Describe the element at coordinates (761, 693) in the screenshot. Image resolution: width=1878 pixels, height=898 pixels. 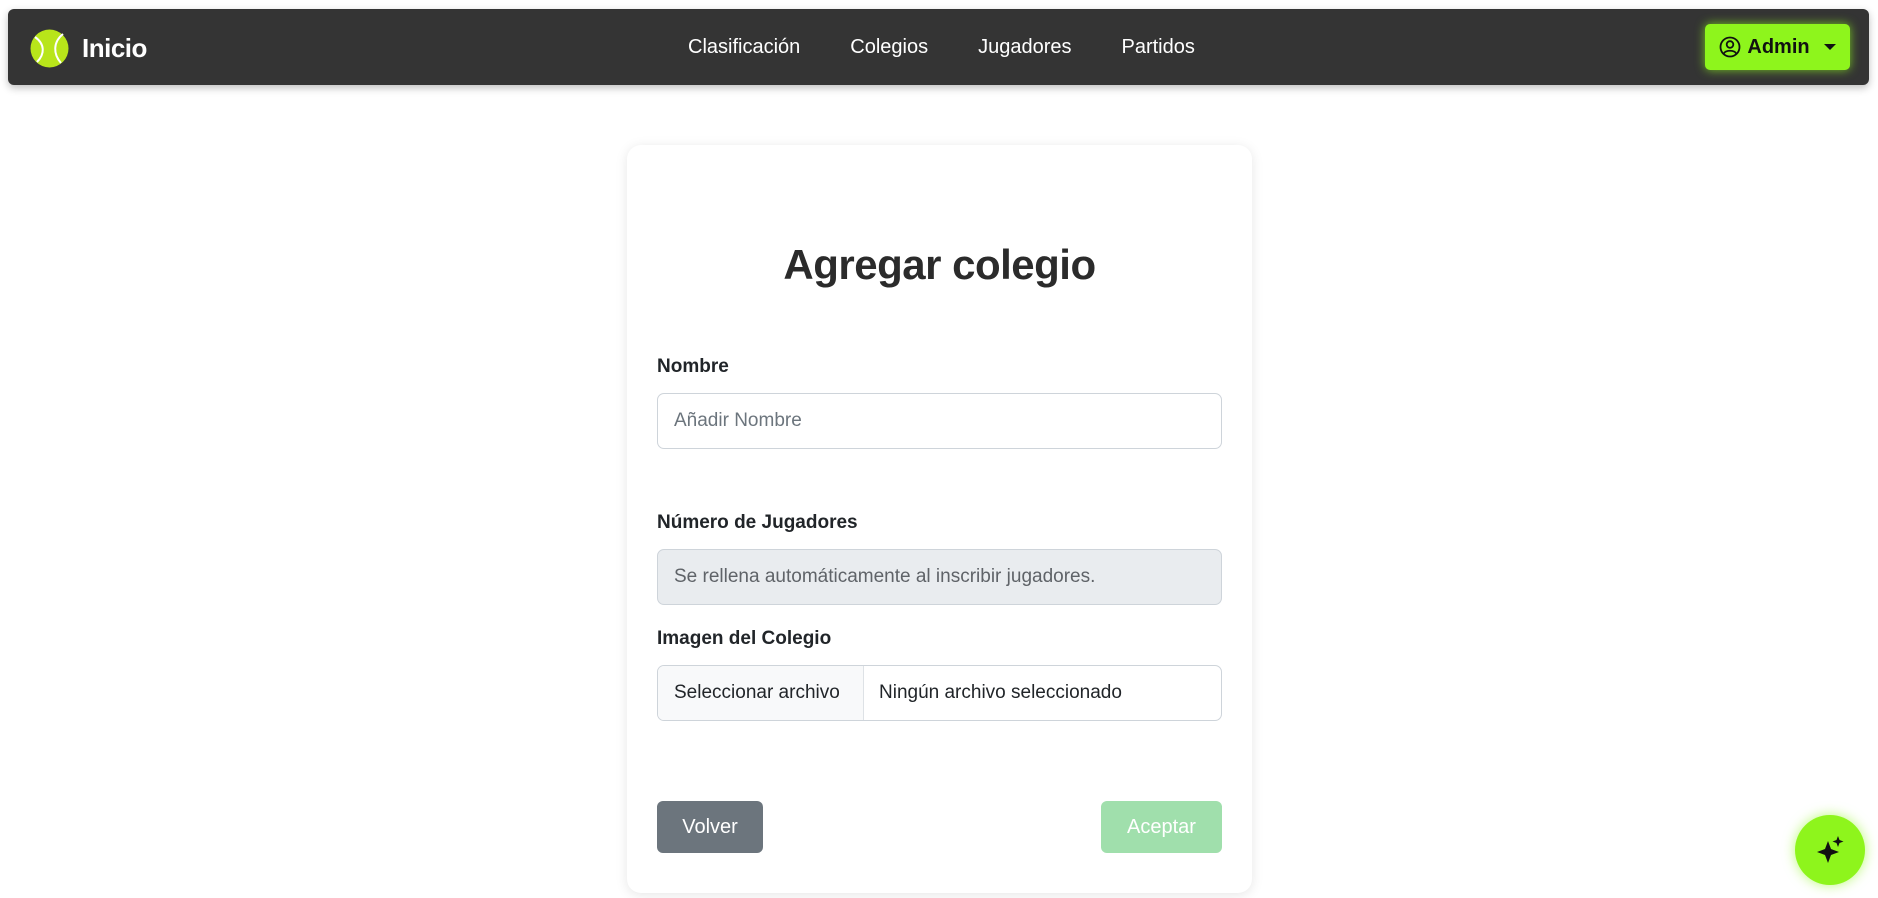
I see `choose-file-button: Seleccionar archivo` at that location.